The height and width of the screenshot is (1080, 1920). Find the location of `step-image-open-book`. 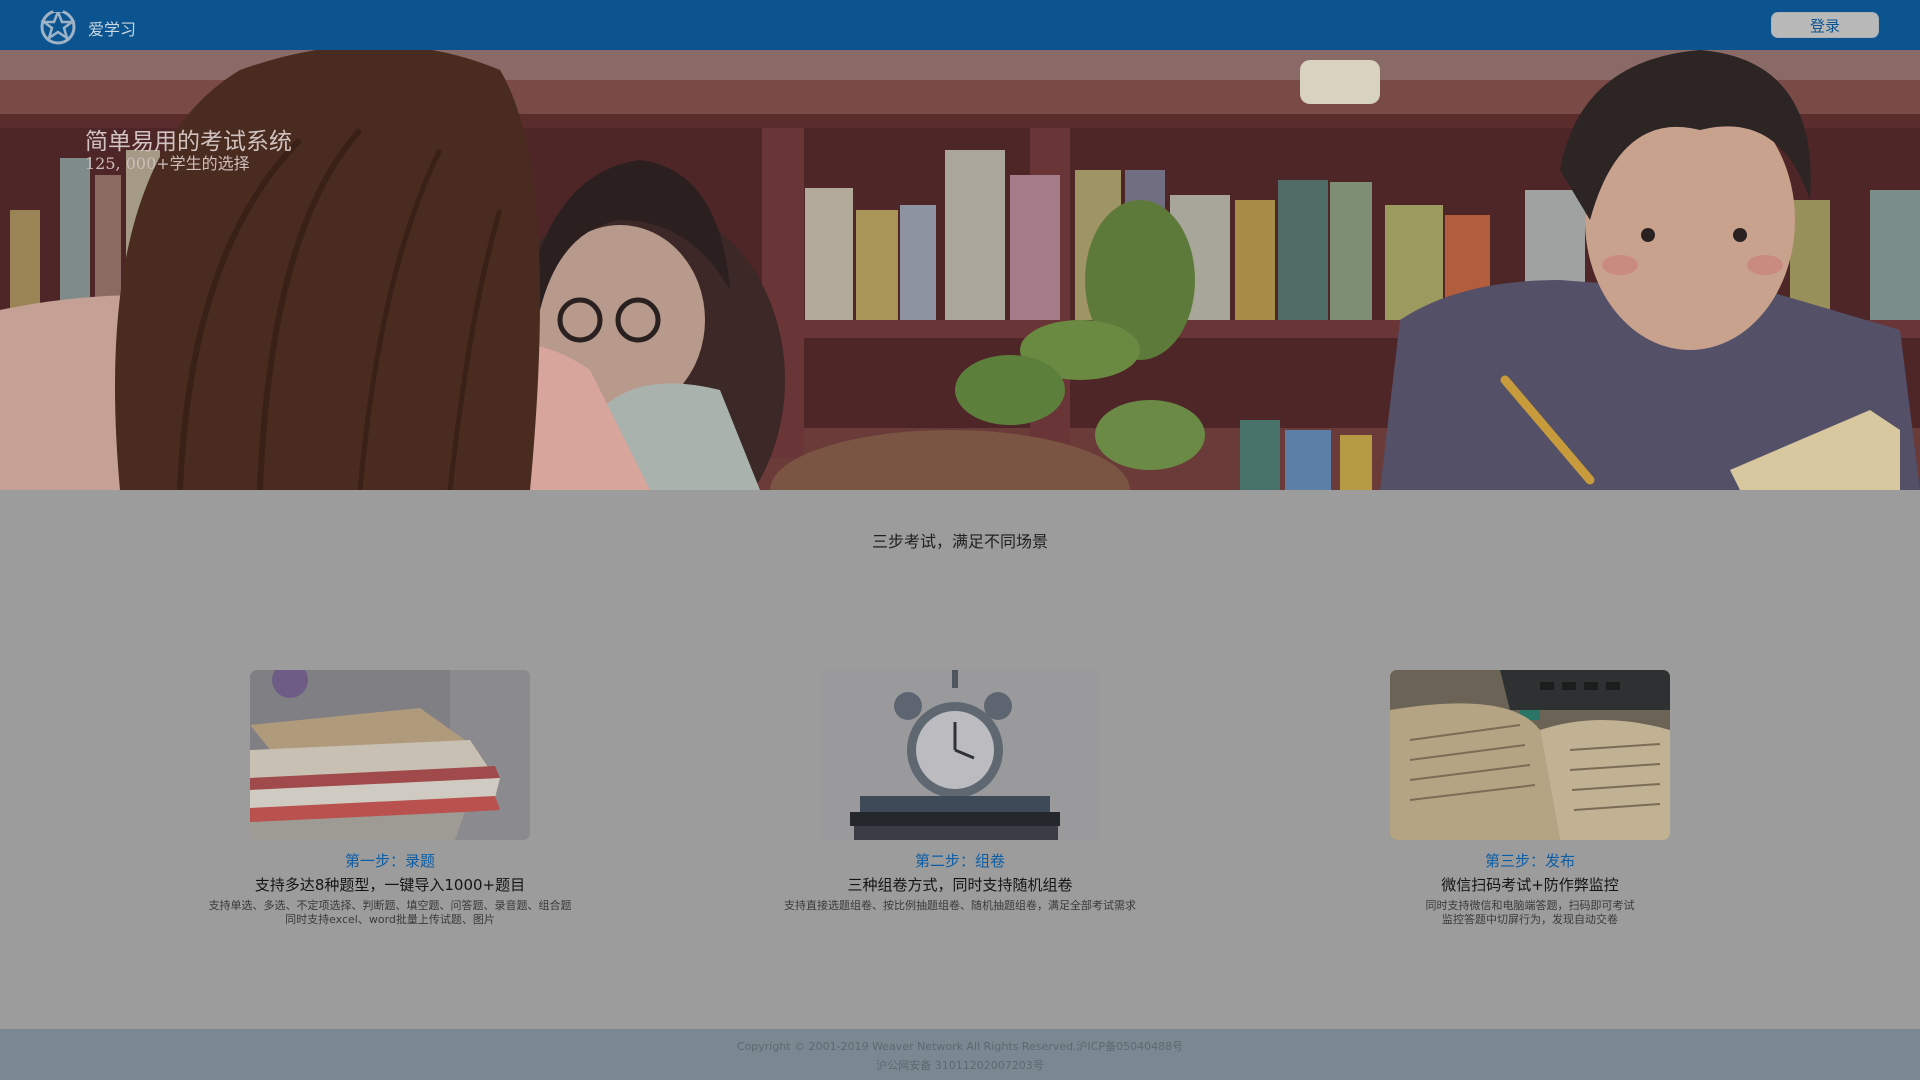

step-image-open-book is located at coordinates (1530, 755).